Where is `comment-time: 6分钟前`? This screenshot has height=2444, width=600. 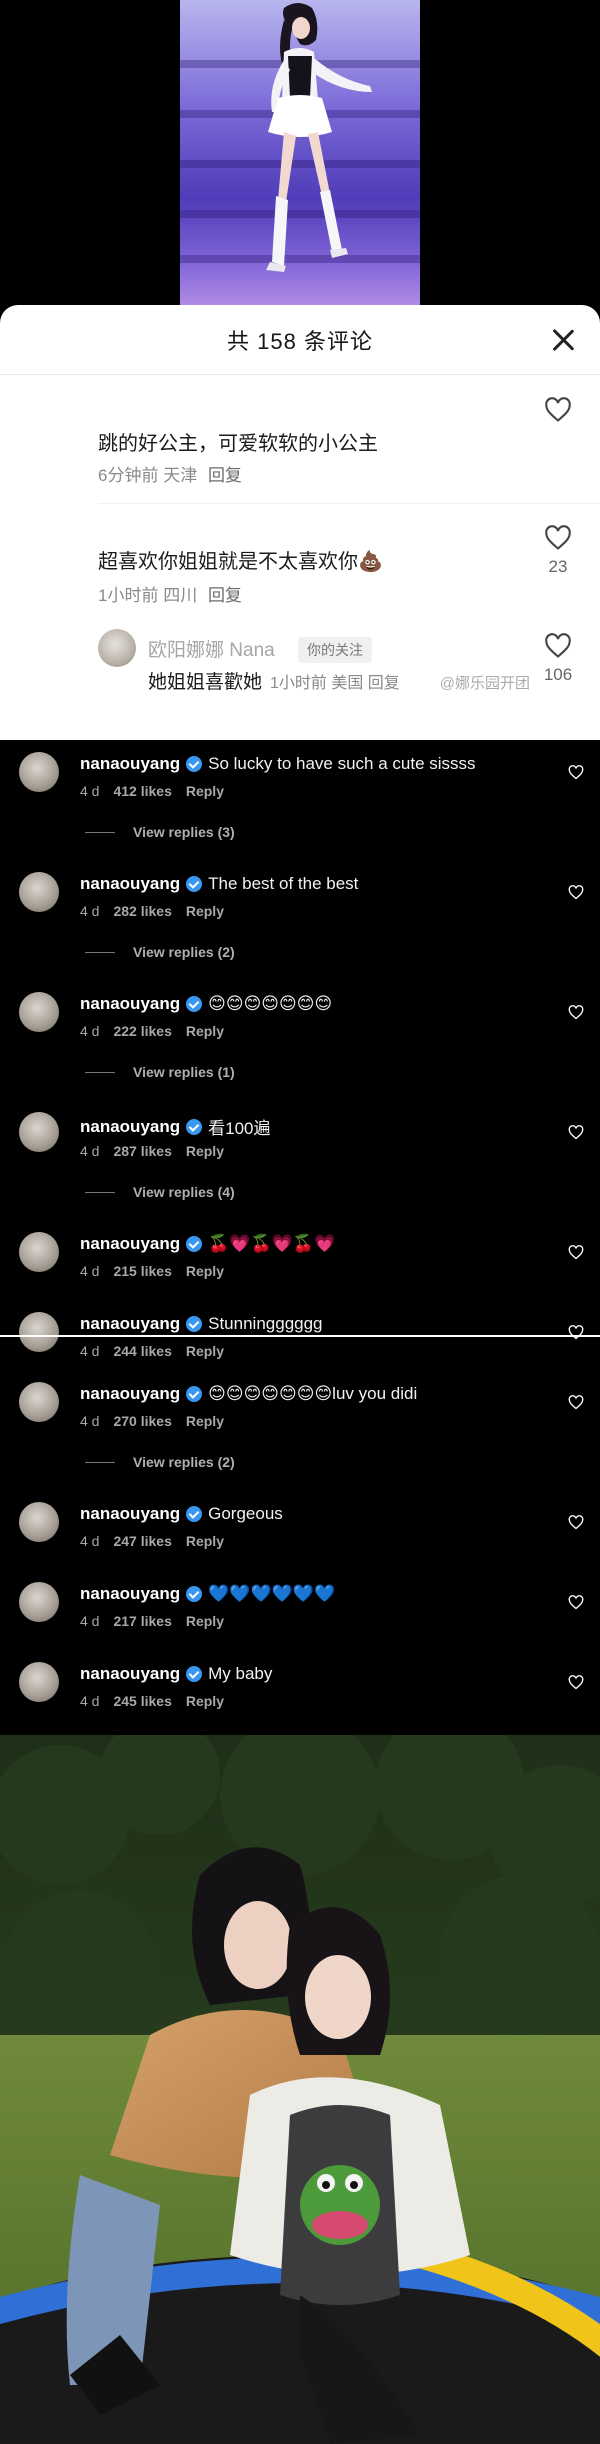
comment-time: 6分钟前 is located at coordinates (128, 475).